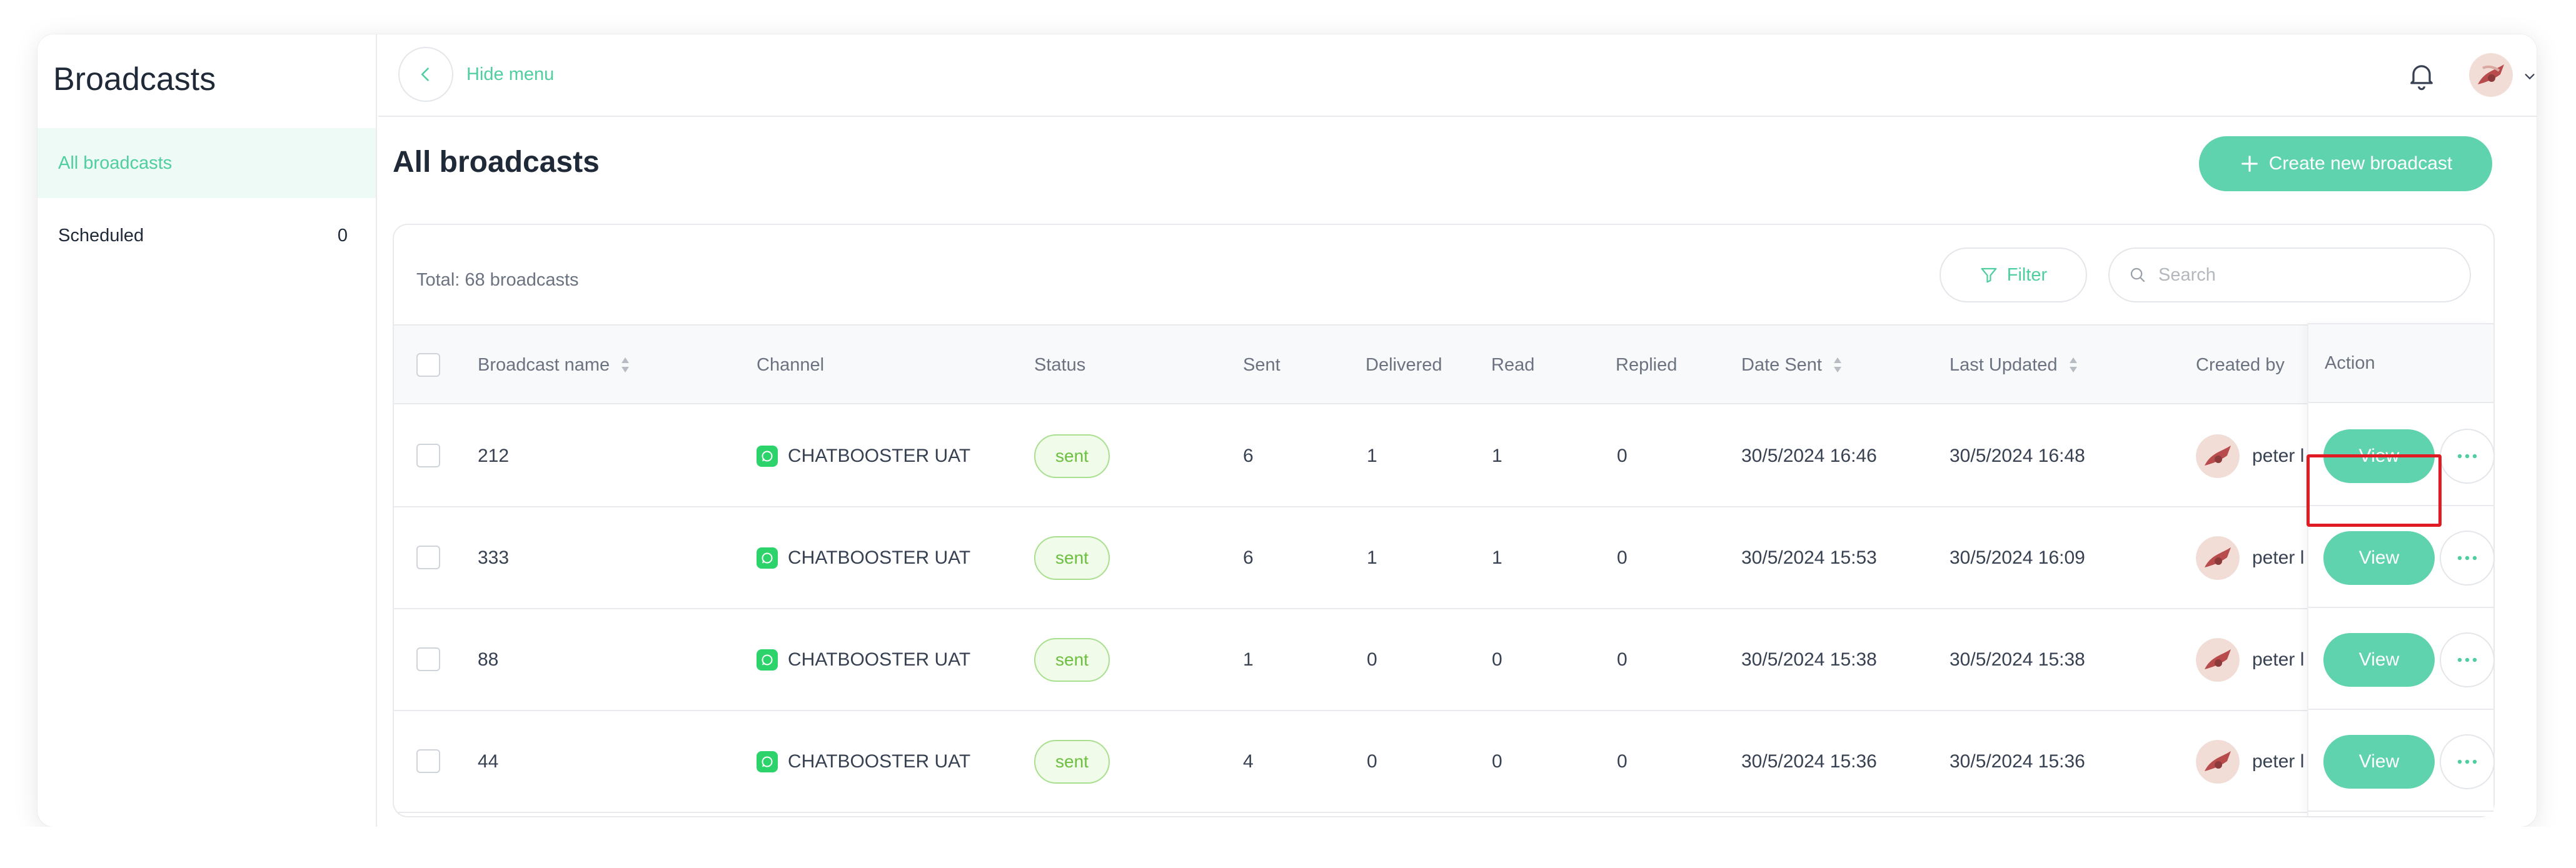  I want to click on sidebar: Broadcasts All broadcasts Scheduled 0, so click(207, 430).